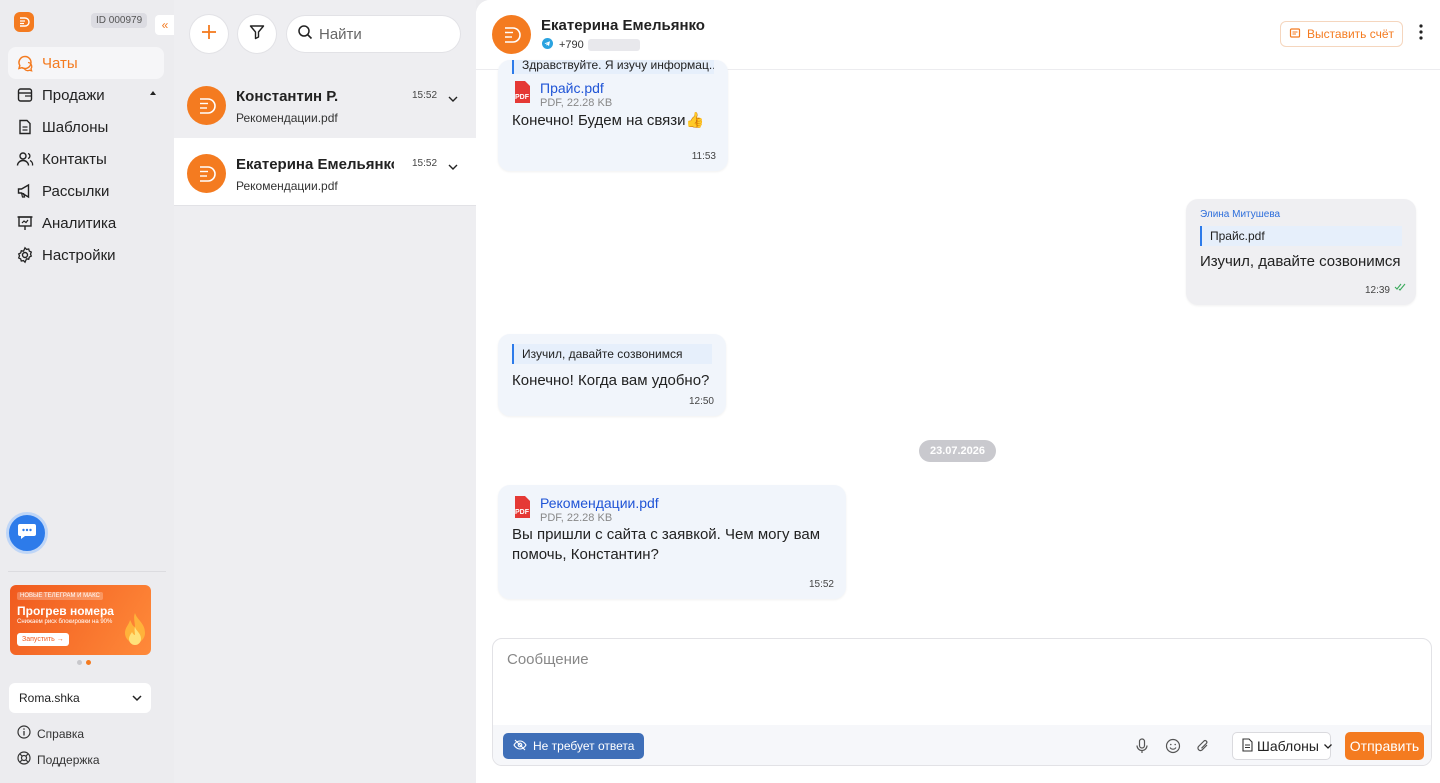 This screenshot has height=783, width=1440. I want to click on nav-item-settings: Настройки, so click(86, 255).